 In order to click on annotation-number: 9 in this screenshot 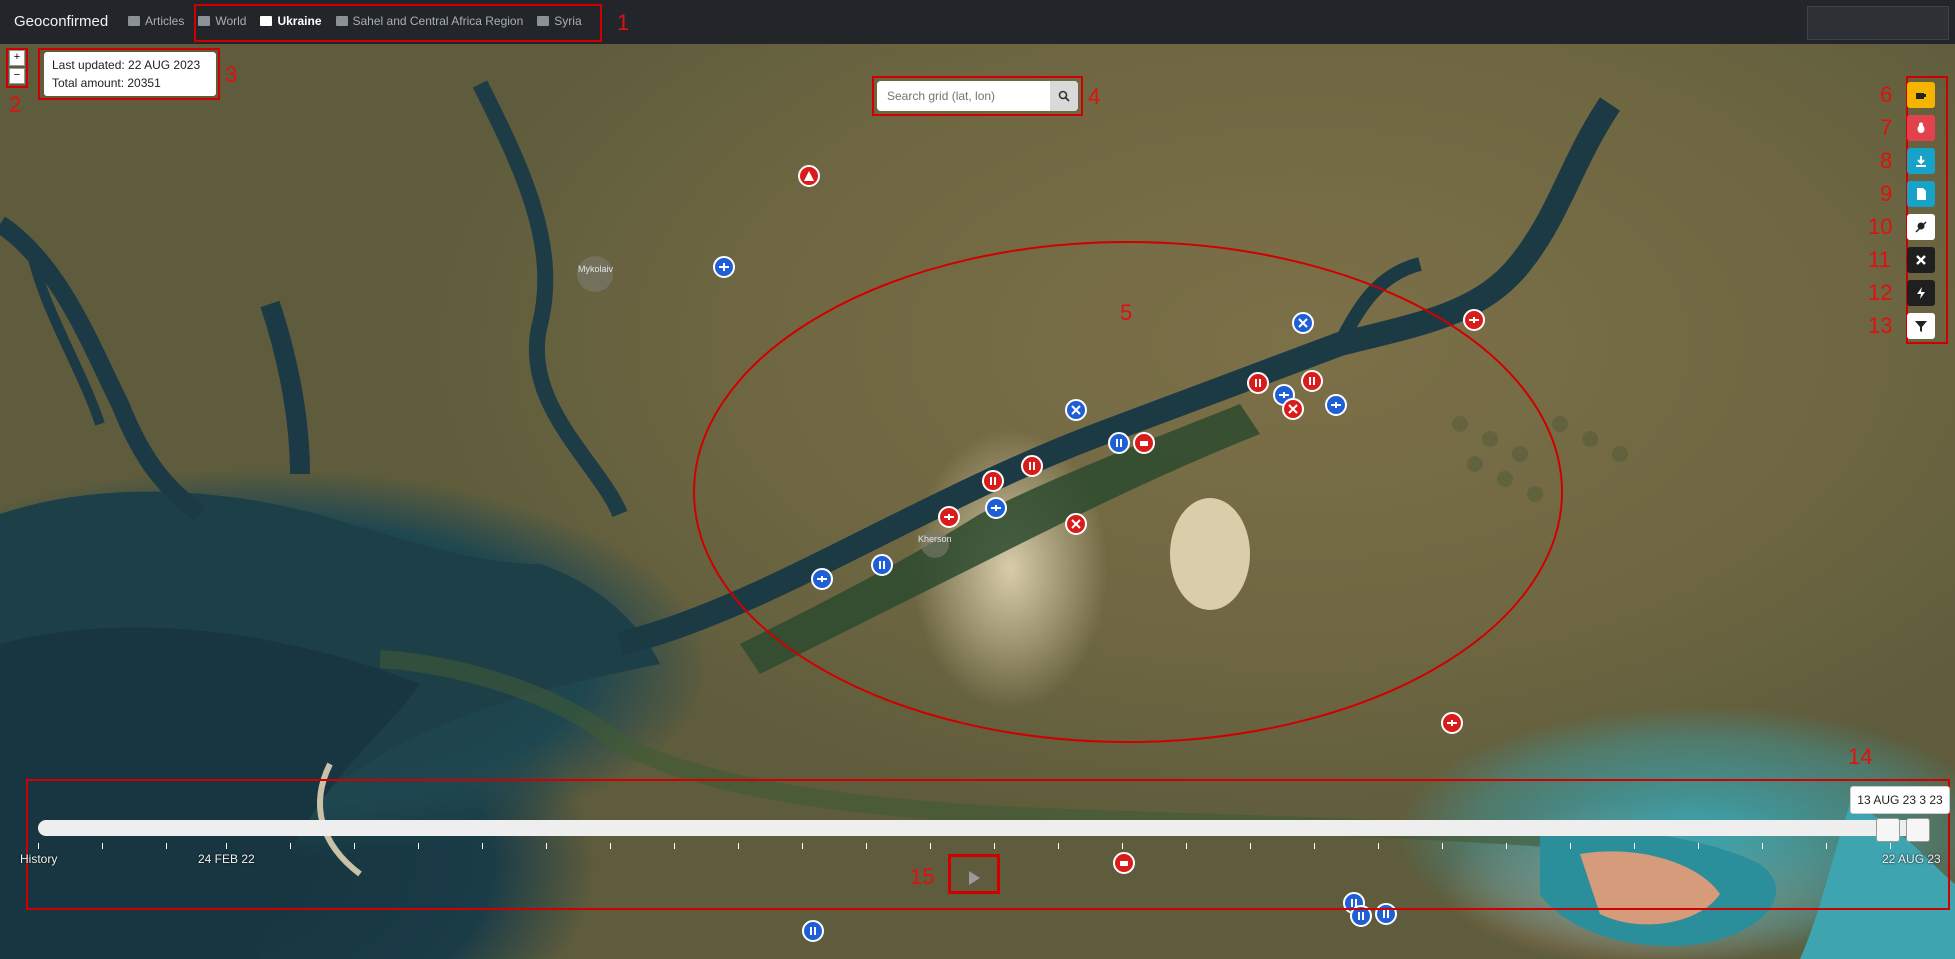, I will do `click(1886, 193)`.